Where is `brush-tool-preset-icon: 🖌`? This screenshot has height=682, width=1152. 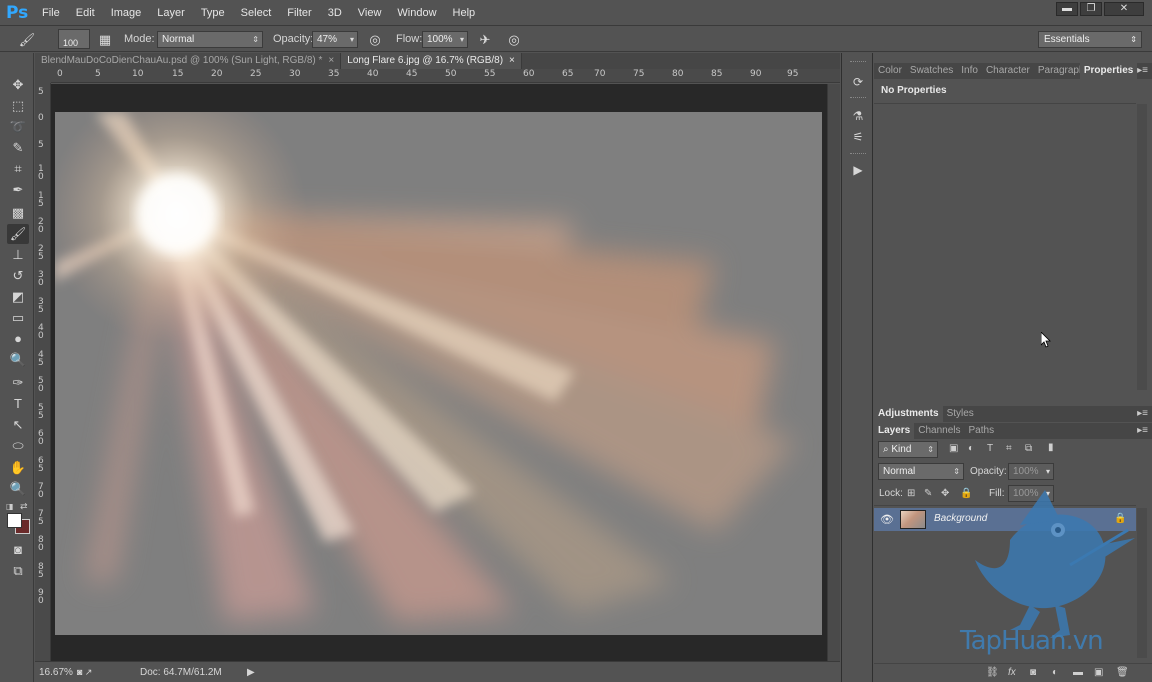
brush-tool-preset-icon: 🖌 is located at coordinates (27, 39).